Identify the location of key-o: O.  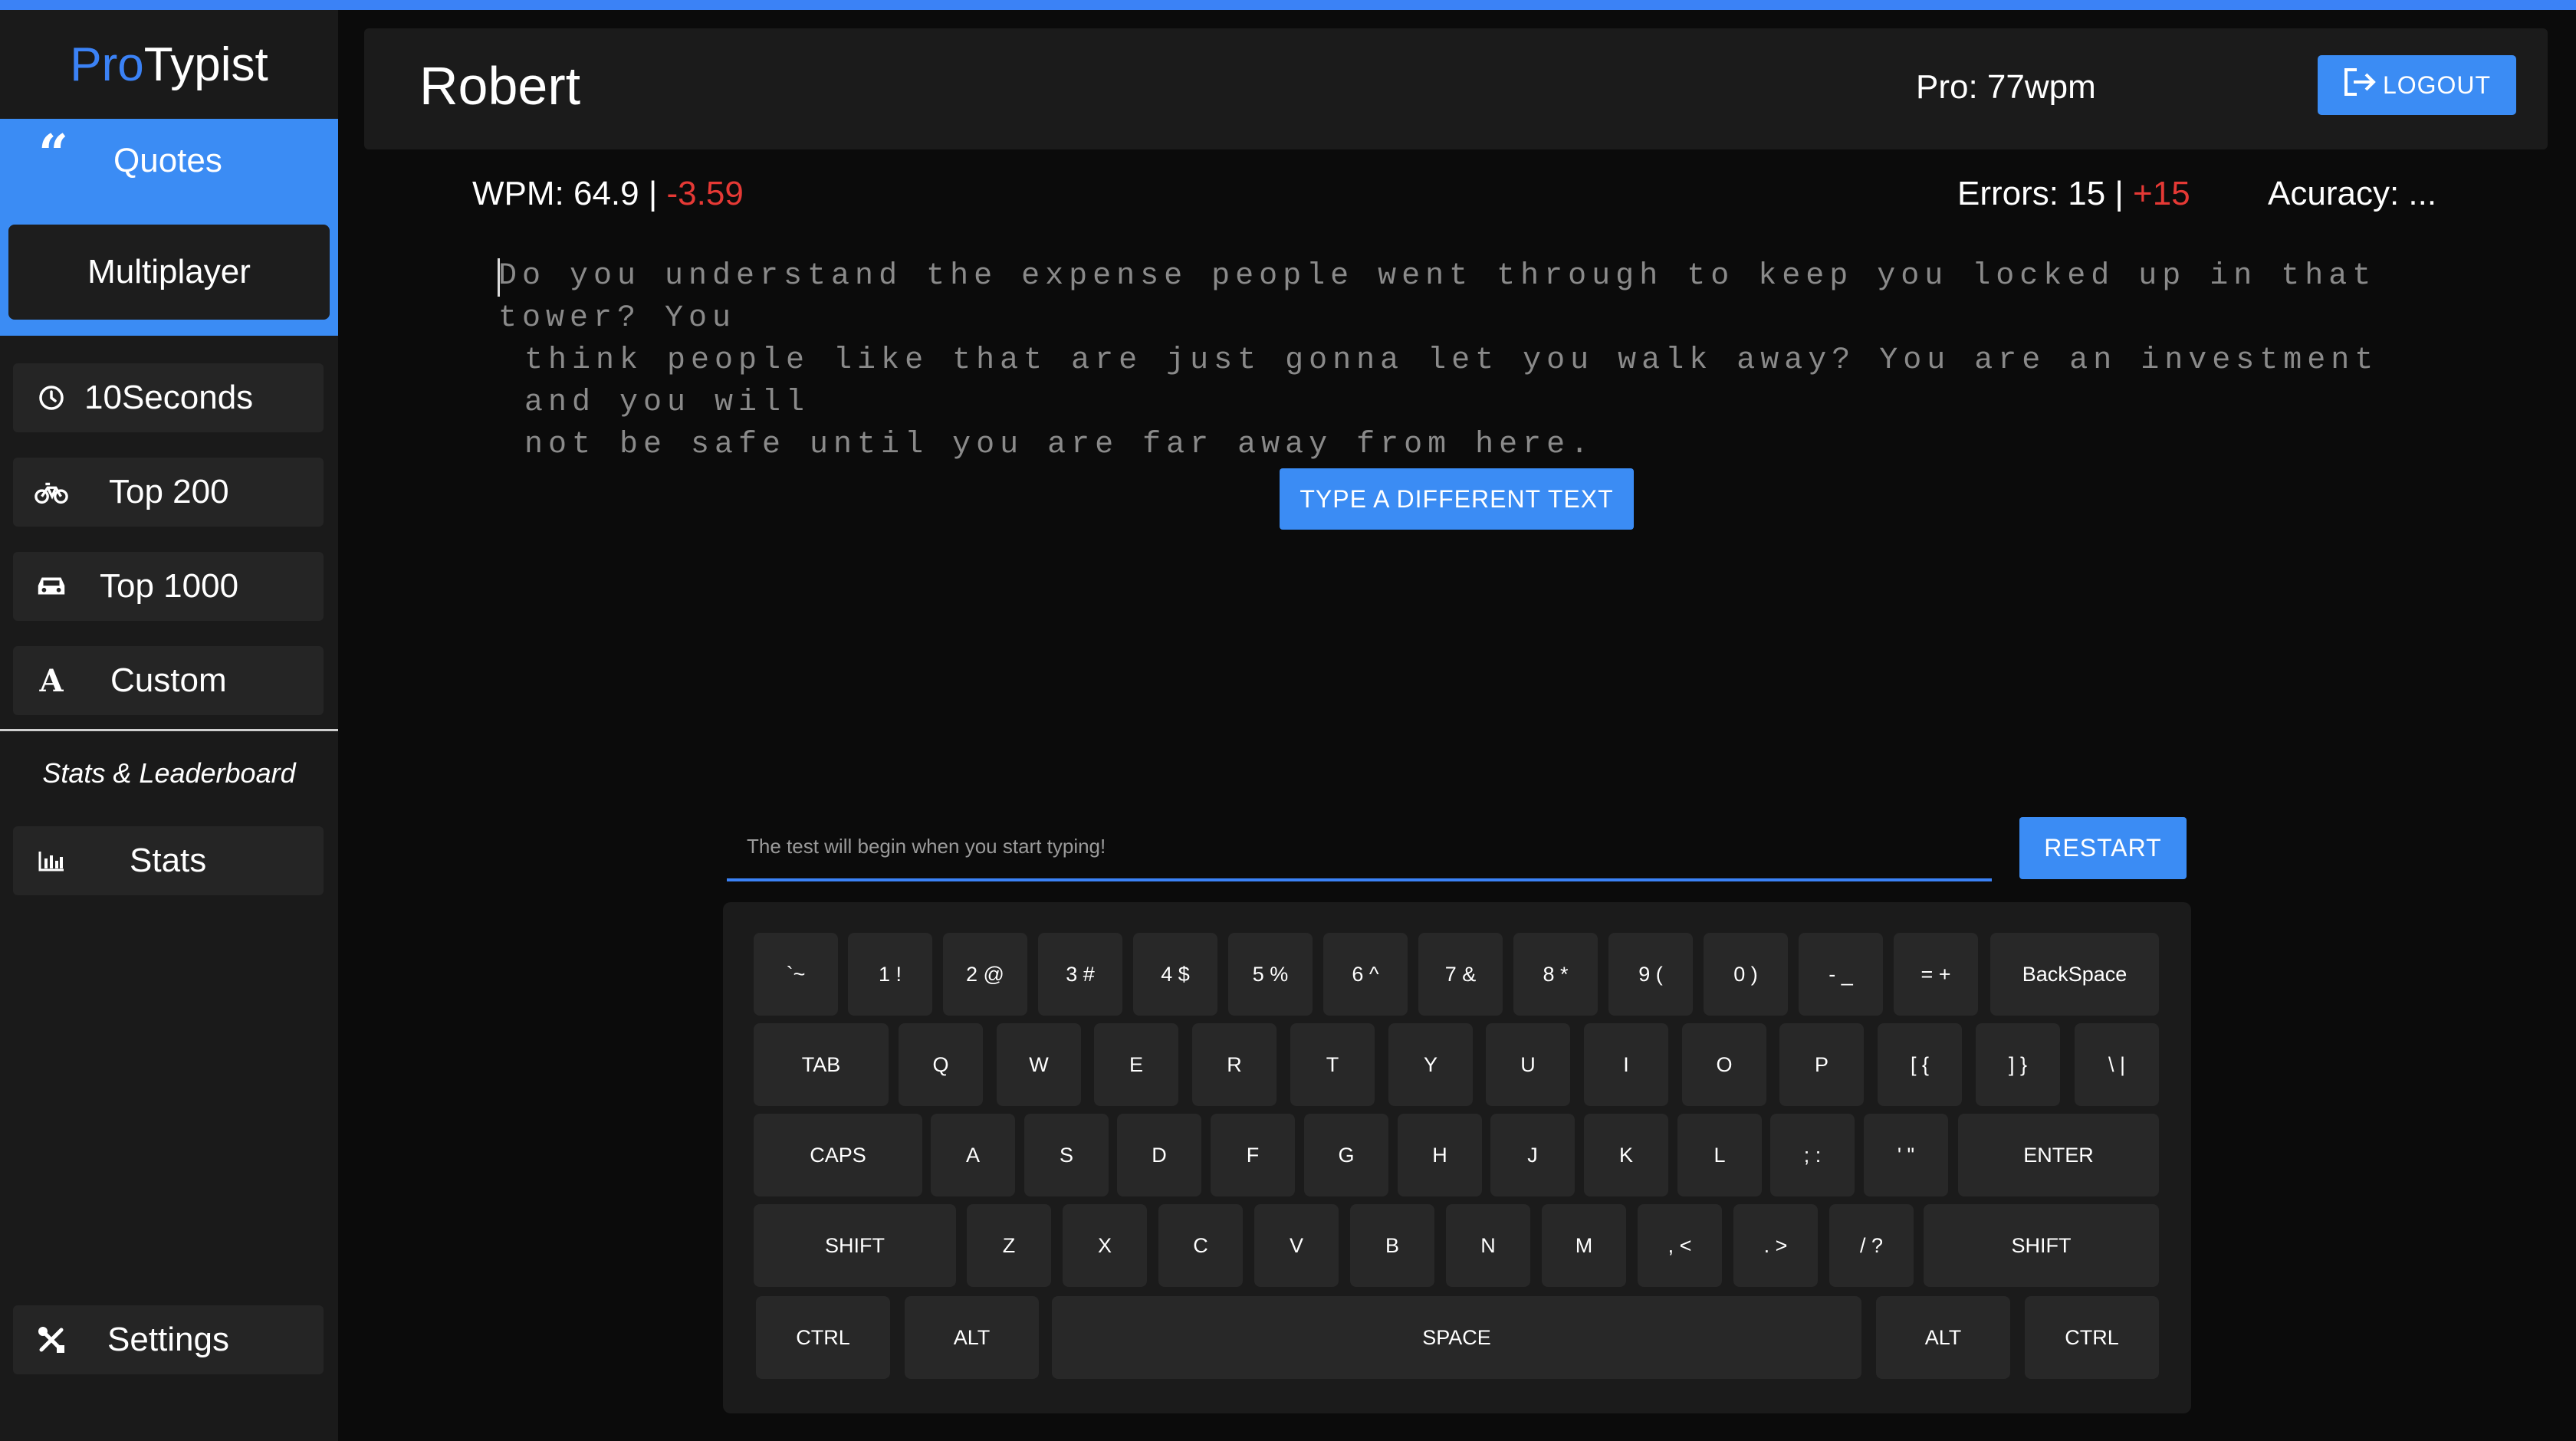
(1724, 1064).